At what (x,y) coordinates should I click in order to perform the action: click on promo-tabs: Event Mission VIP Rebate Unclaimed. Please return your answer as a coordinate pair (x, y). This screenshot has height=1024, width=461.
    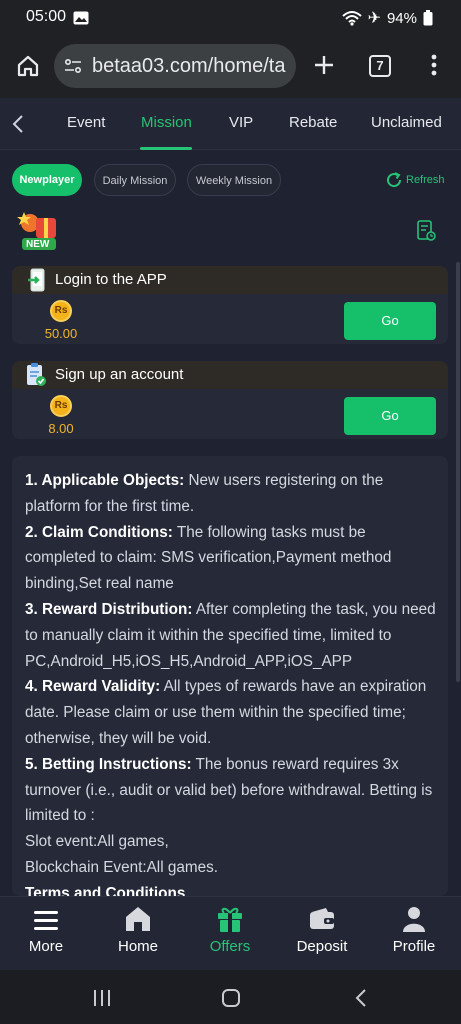
    Looking at the image, I should click on (230, 124).